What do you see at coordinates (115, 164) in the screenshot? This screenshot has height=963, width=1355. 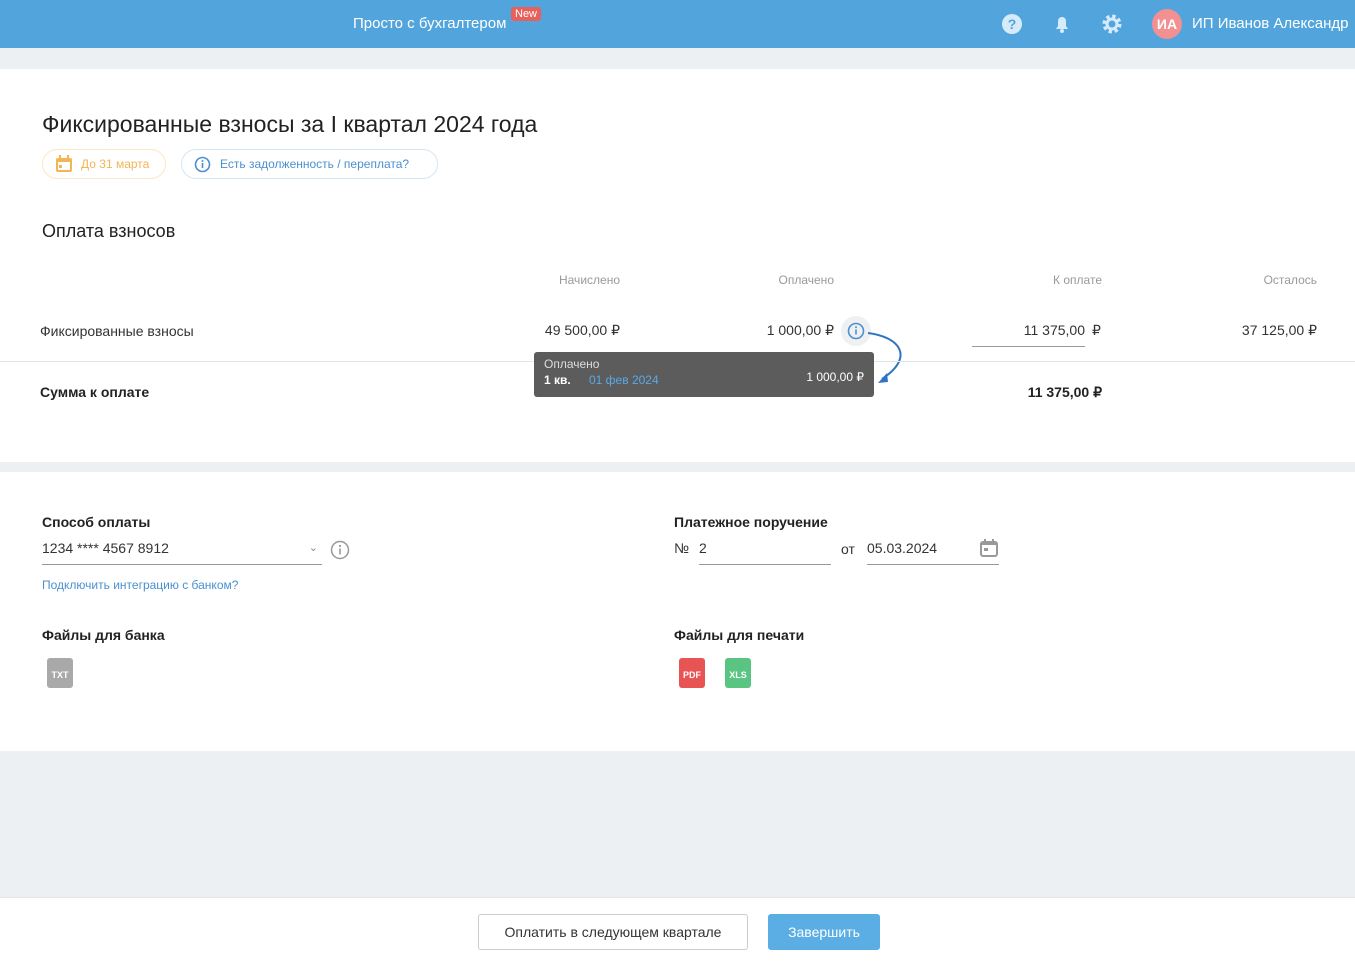 I see `deadline-text: До 31 марта` at bounding box center [115, 164].